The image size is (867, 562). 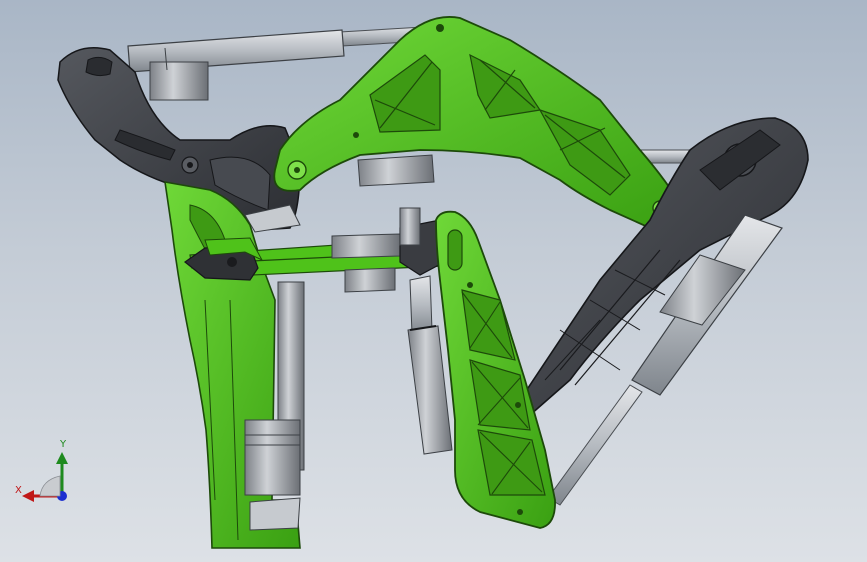 I want to click on lower-green-link, so click(x=495, y=369).